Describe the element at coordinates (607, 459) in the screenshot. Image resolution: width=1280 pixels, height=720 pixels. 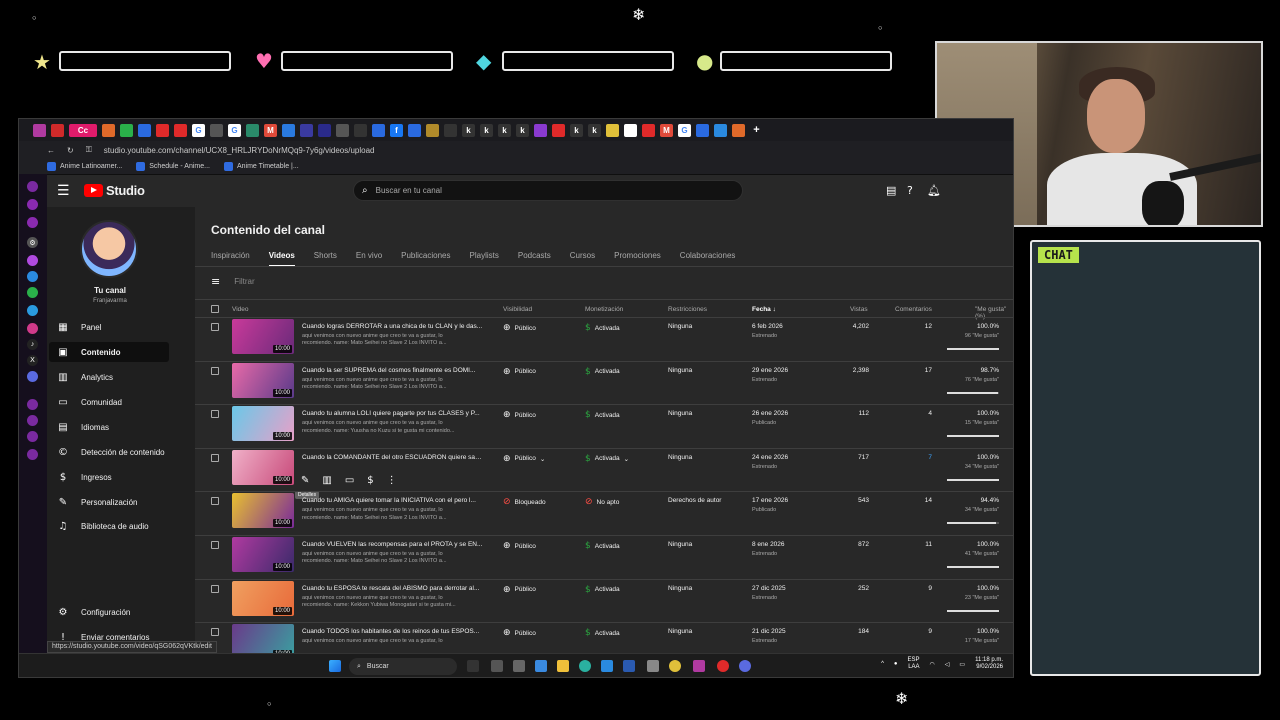
I see `monetization-cell: $ Activada ⌄` at that location.